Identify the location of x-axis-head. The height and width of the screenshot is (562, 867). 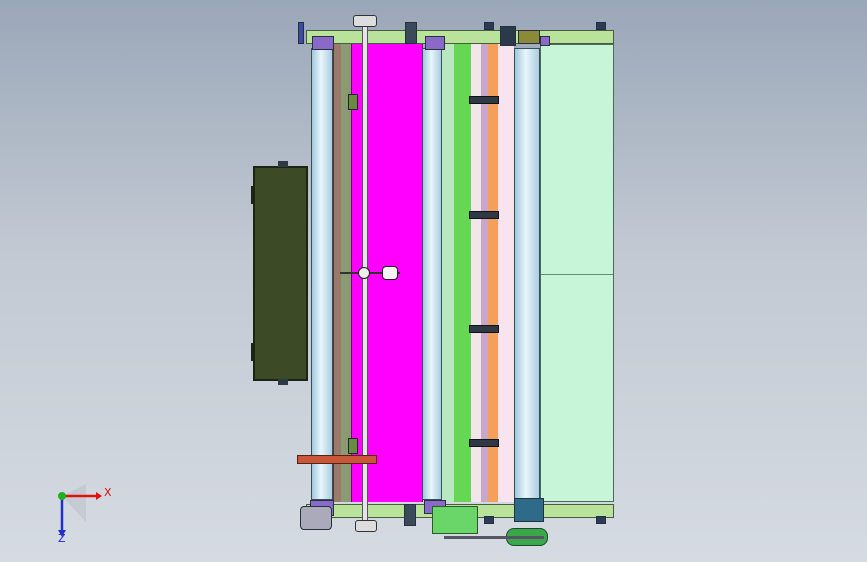
(99, 496).